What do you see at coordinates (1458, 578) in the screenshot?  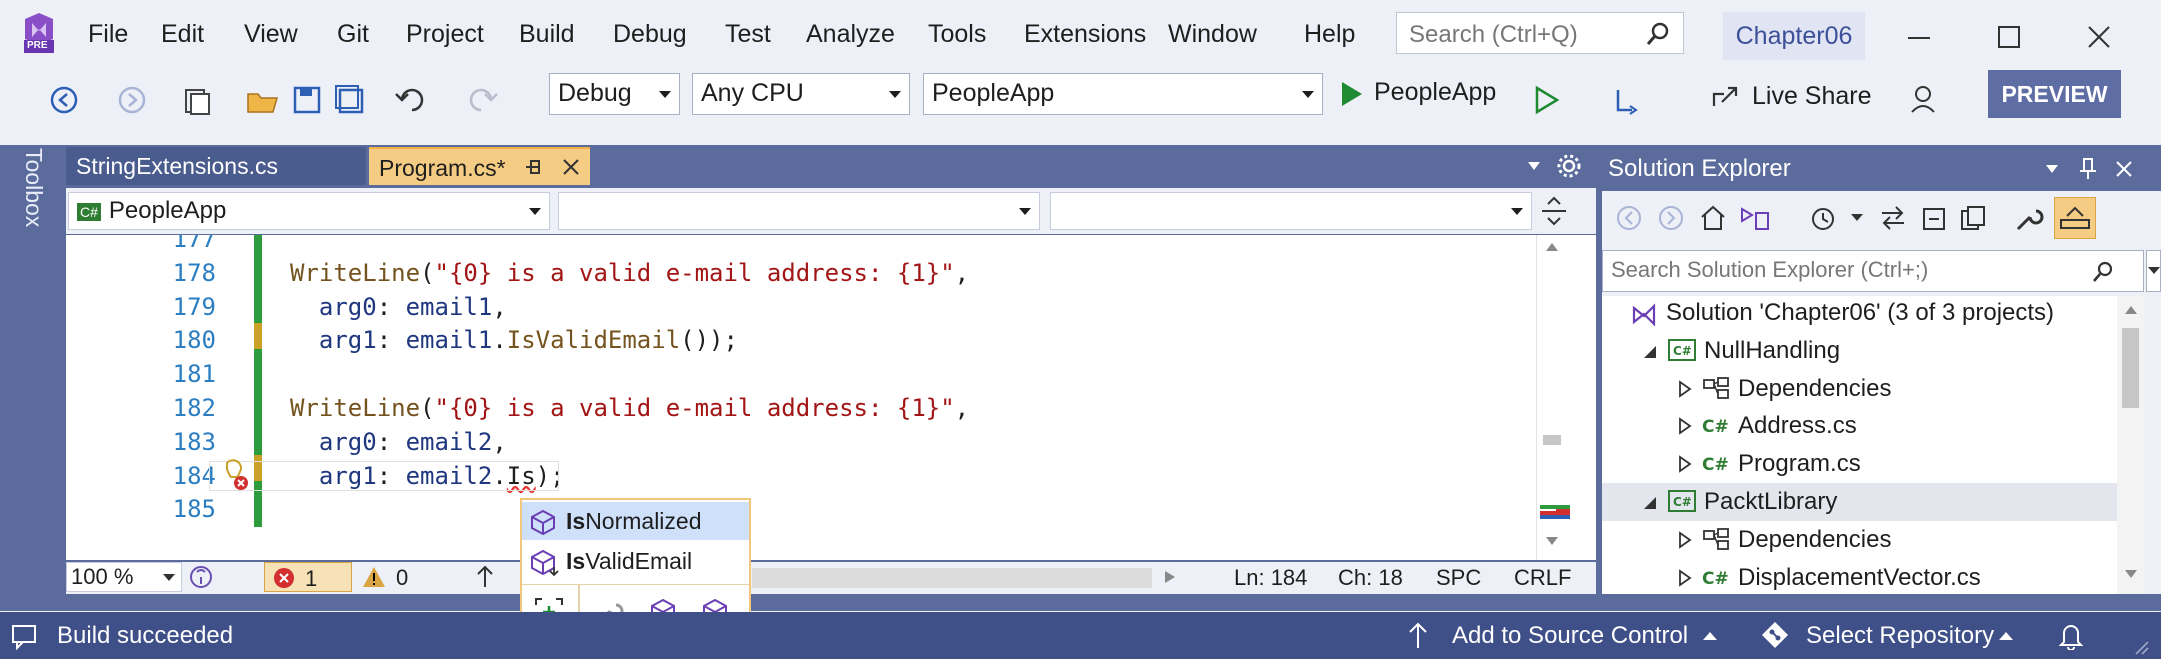 I see `whitespace-indicator: SPC` at bounding box center [1458, 578].